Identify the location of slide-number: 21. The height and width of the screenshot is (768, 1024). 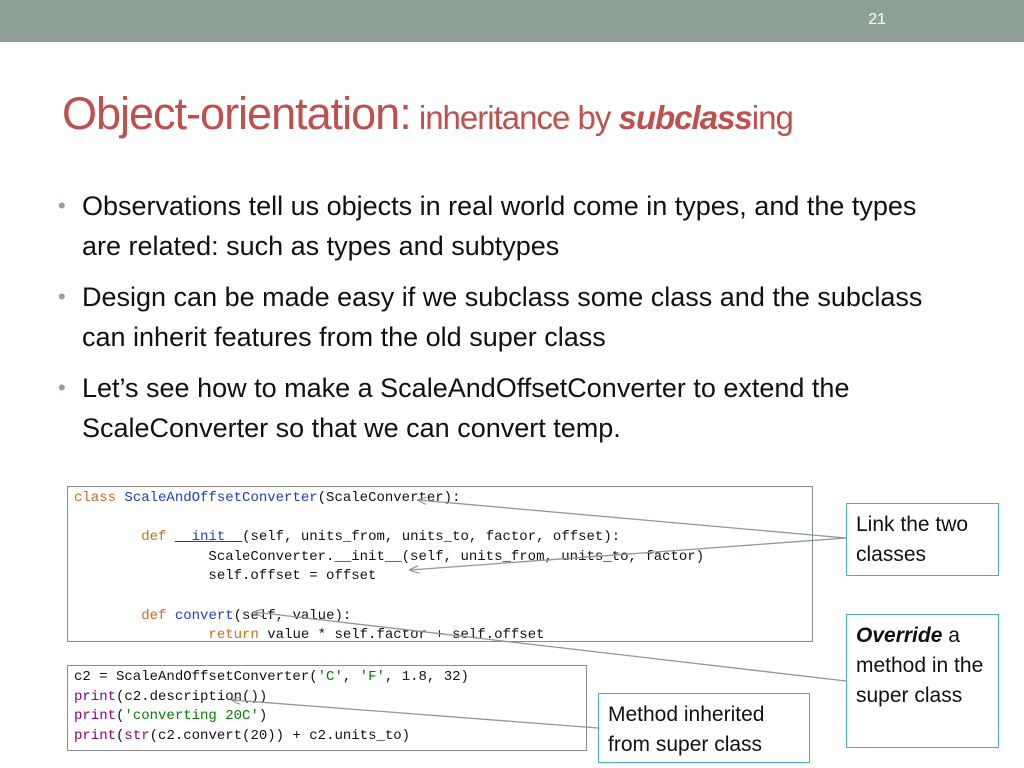
(877, 19).